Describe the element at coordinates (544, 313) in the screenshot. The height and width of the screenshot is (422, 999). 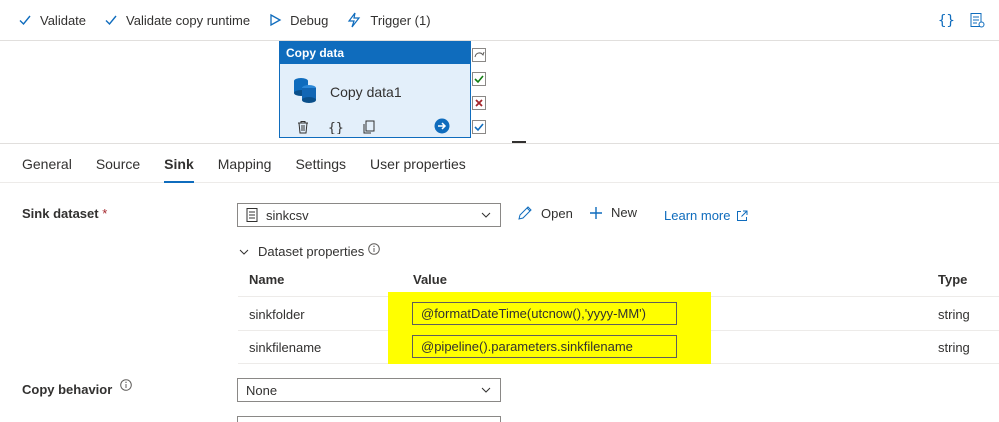
I see `param-value-input: @formatDateTime(utcnow(),'yyyy-MM')` at that location.